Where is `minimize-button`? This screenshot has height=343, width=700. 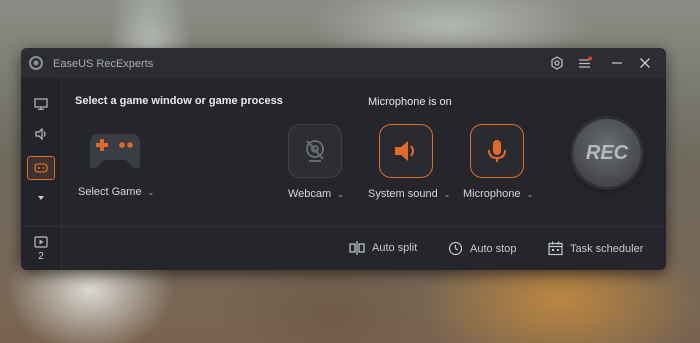
minimize-button is located at coordinates (617, 63).